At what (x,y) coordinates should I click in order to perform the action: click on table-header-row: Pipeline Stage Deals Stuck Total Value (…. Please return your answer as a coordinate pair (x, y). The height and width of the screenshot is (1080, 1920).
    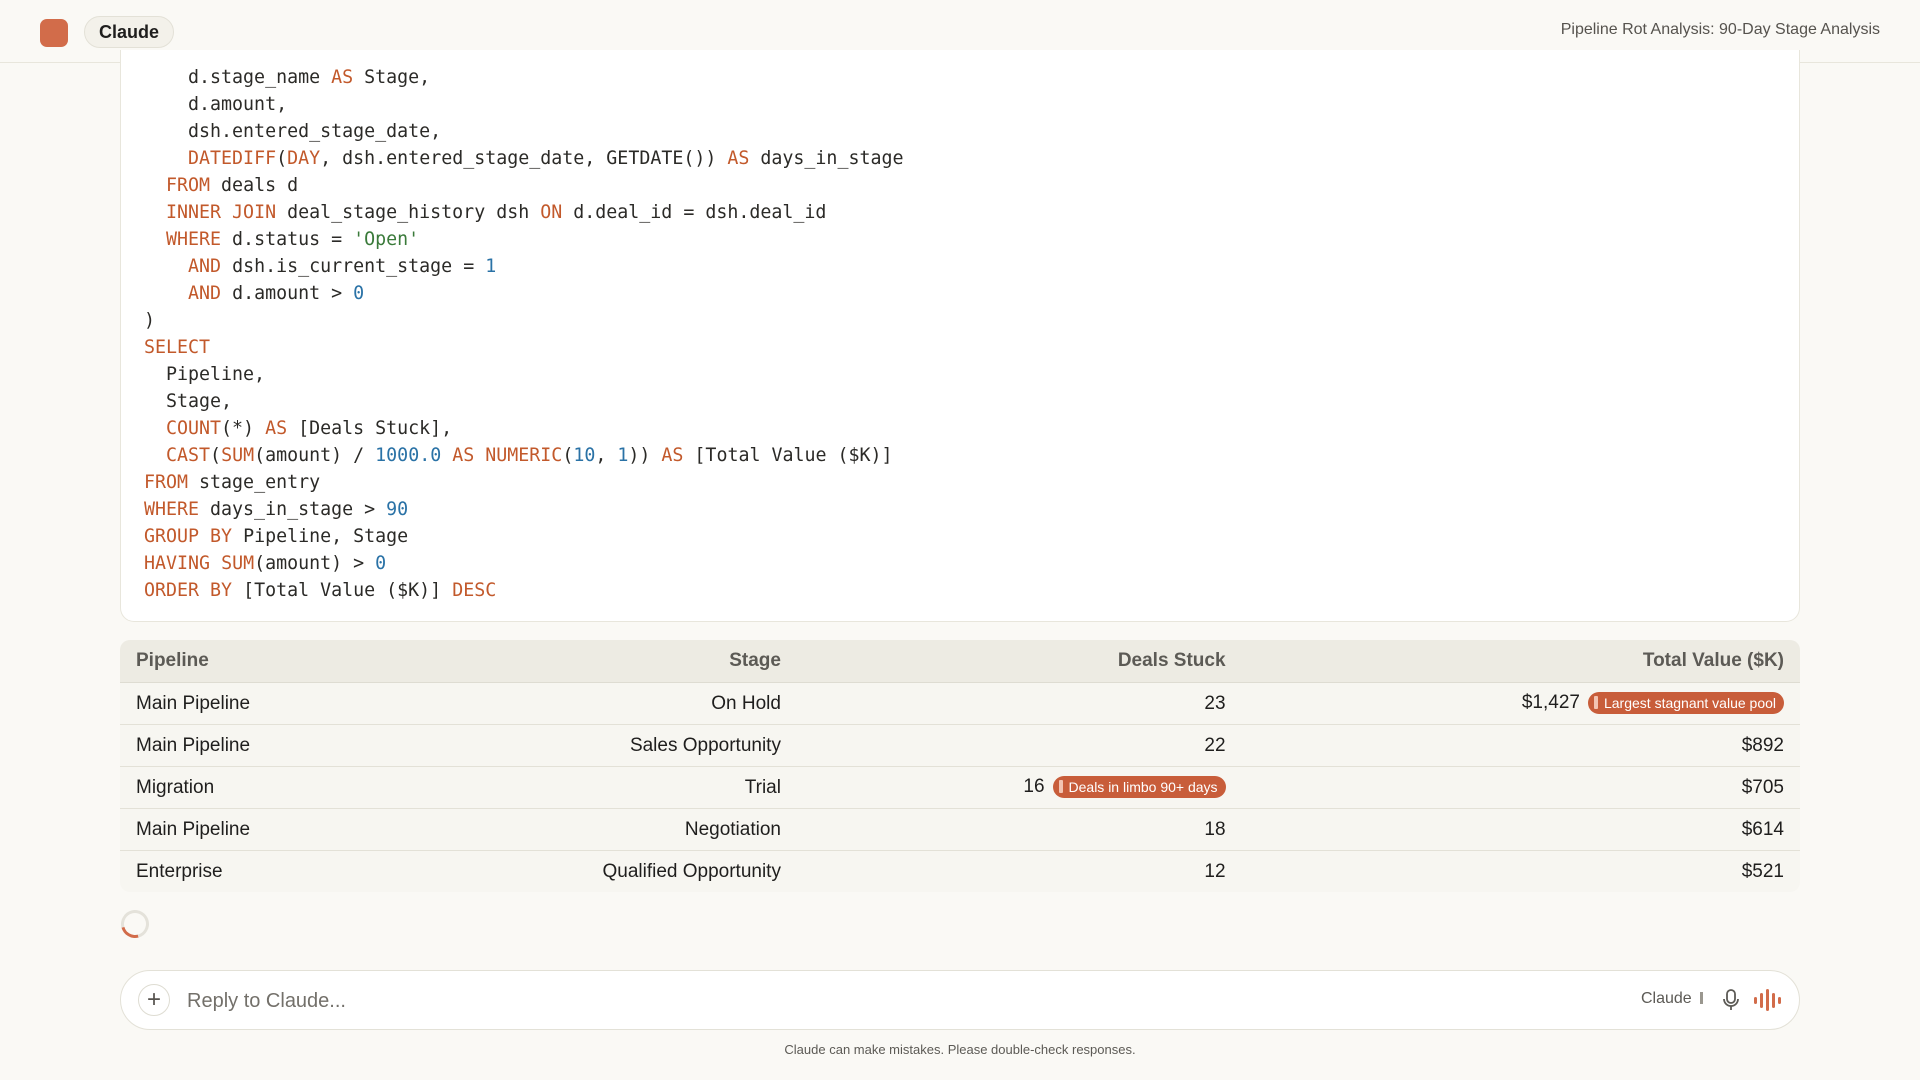
    Looking at the image, I should click on (960, 661).